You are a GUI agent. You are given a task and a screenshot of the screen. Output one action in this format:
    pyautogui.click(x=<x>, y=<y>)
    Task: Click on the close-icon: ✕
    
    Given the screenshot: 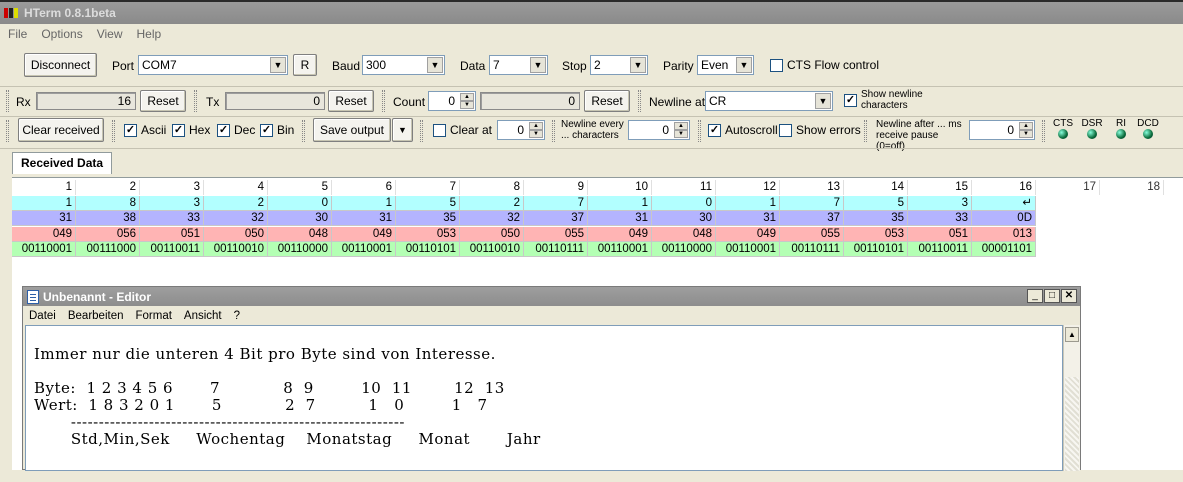 What is the action you would take?
    pyautogui.click(x=1069, y=296)
    